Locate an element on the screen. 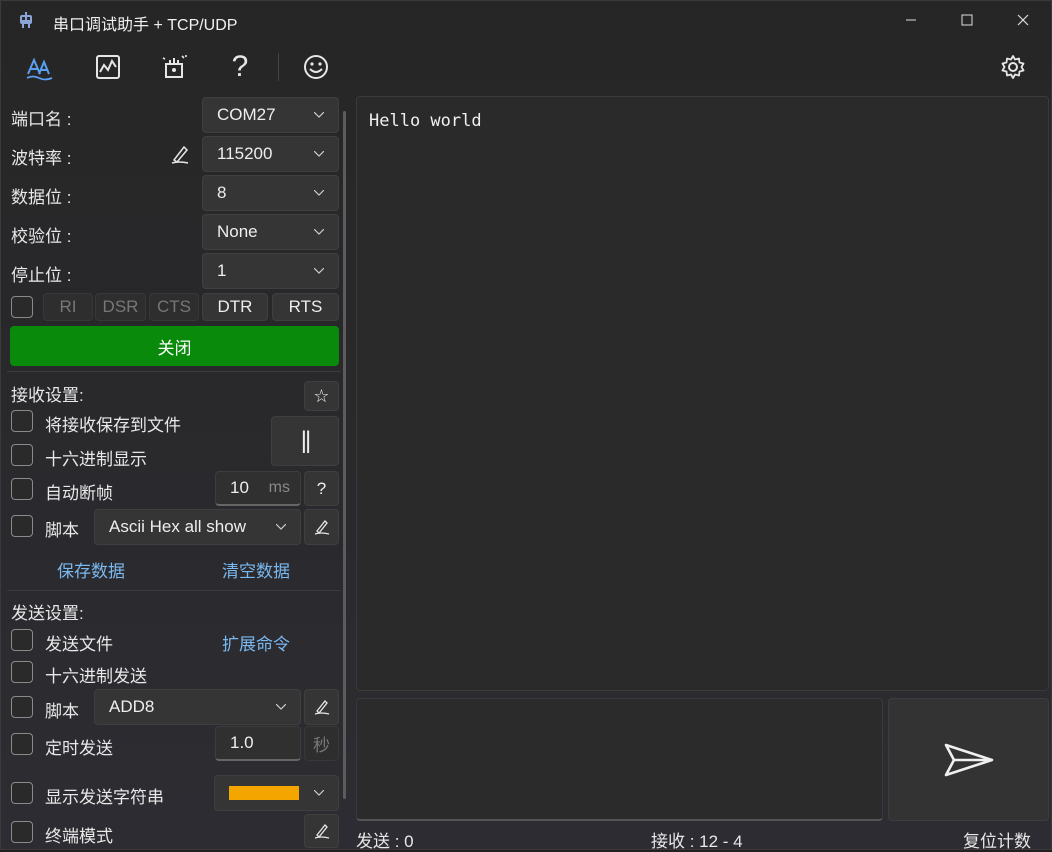 The image size is (1052, 852). edit-receive-script-button is located at coordinates (321, 527).